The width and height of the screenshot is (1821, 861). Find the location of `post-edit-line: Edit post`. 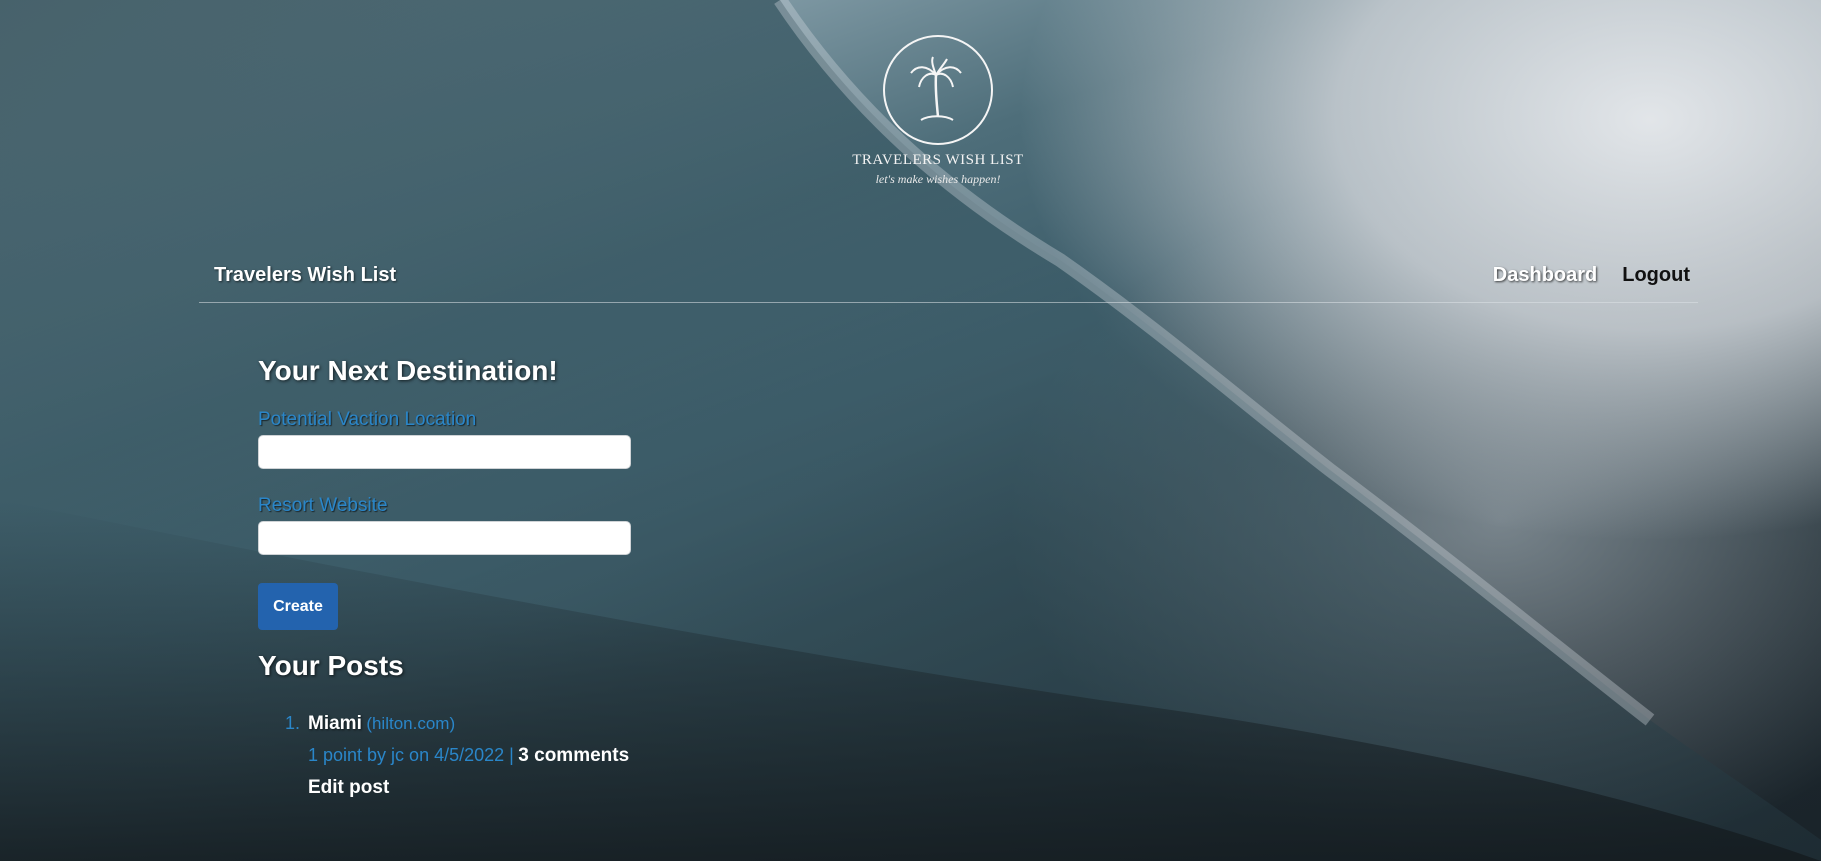

post-edit-line: Edit post is located at coordinates (633, 788).